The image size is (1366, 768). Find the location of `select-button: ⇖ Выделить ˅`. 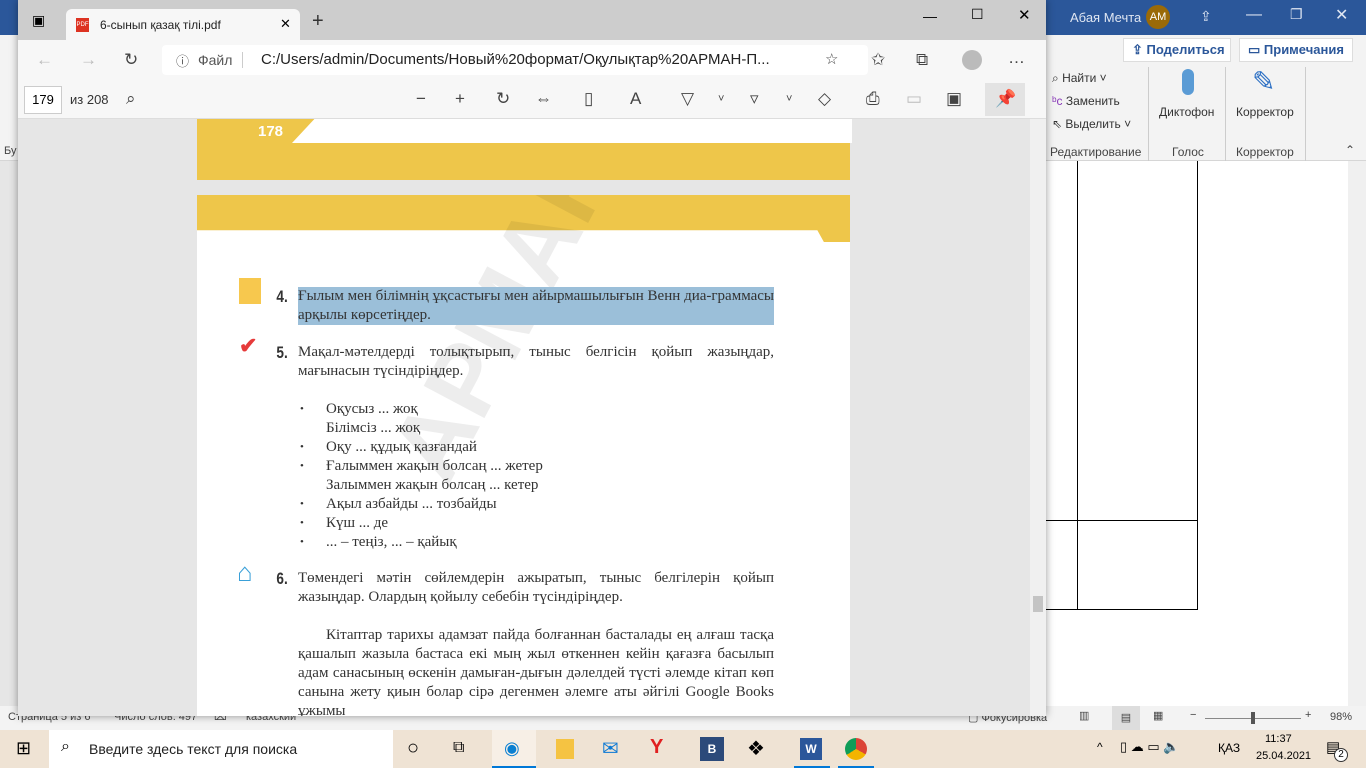

select-button: ⇖ Выделить ˅ is located at coordinates (1091, 124).